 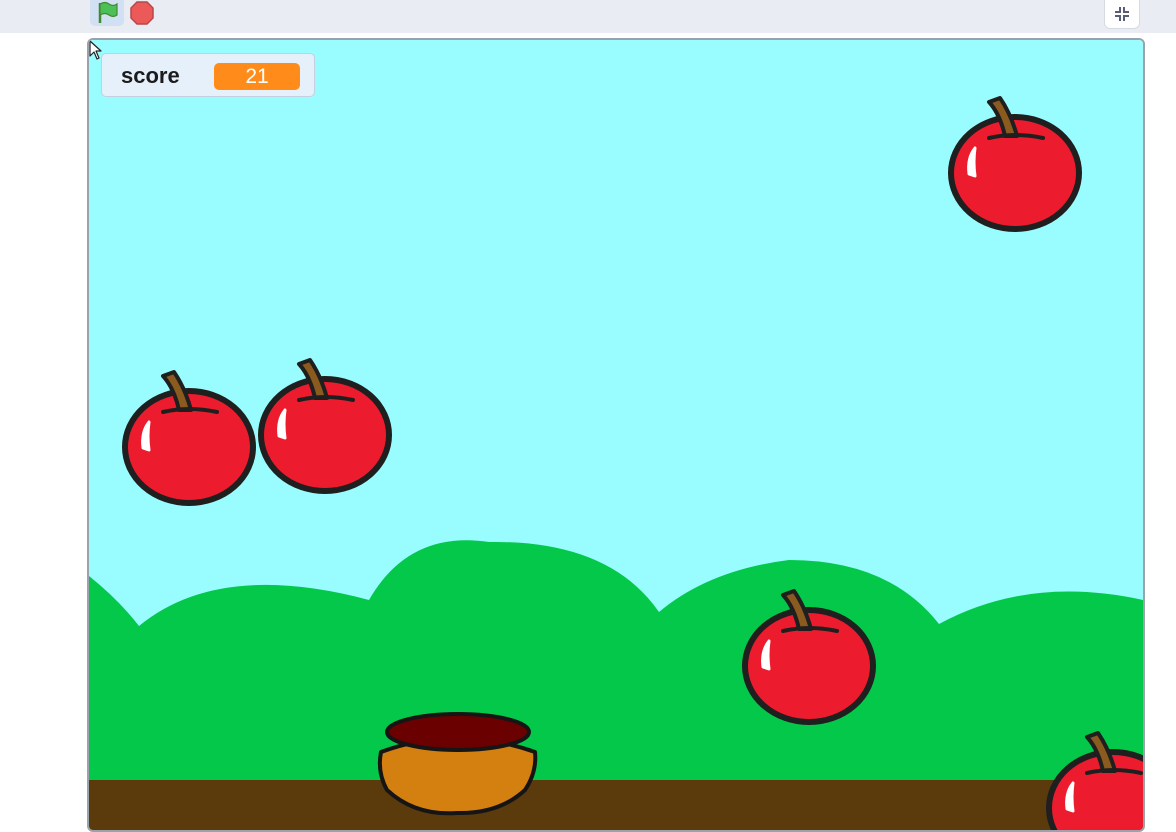 What do you see at coordinates (257, 76) in the screenshot?
I see `score-value: 21` at bounding box center [257, 76].